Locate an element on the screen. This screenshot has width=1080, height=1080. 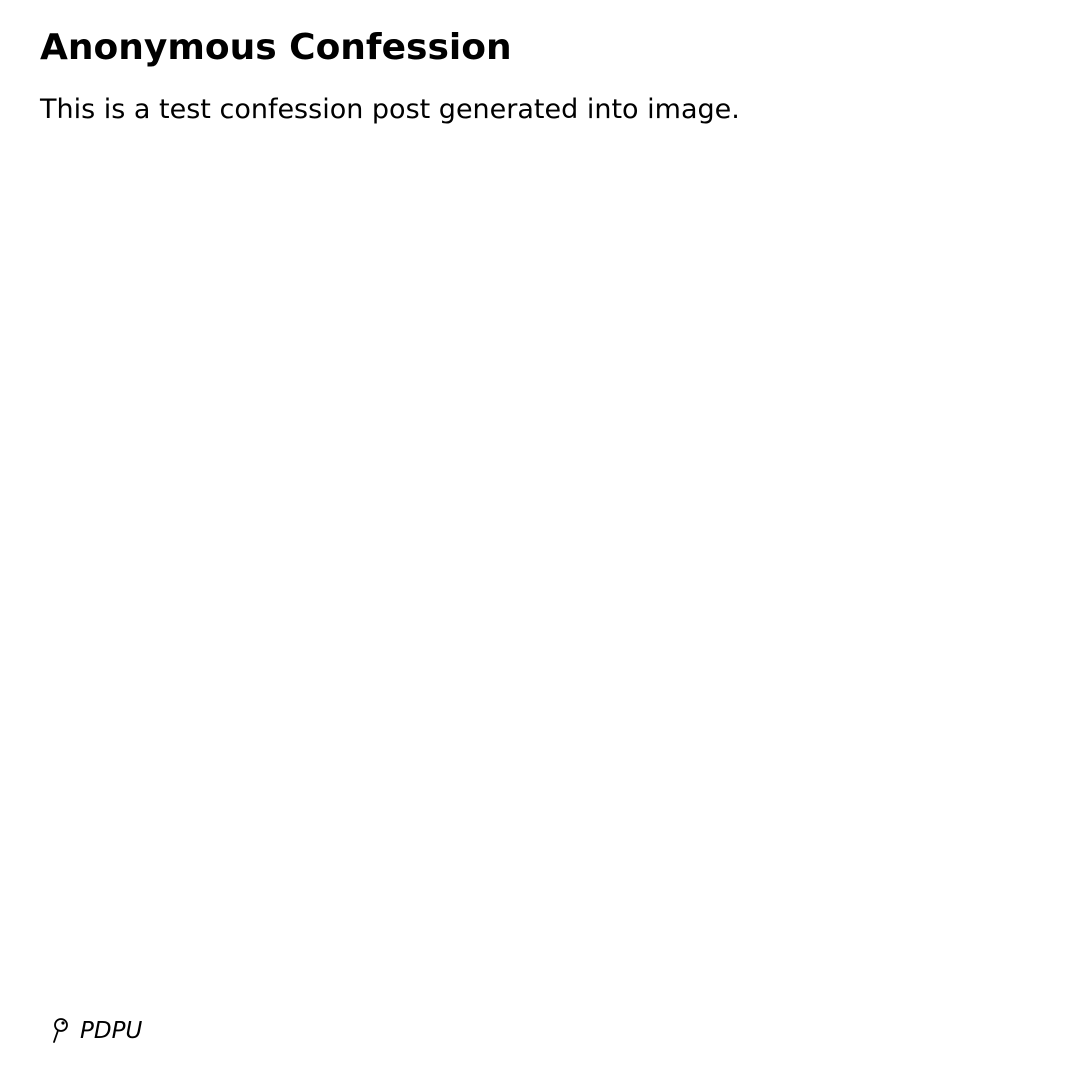
location-footer: PDPU is located at coordinates (96, 1031).